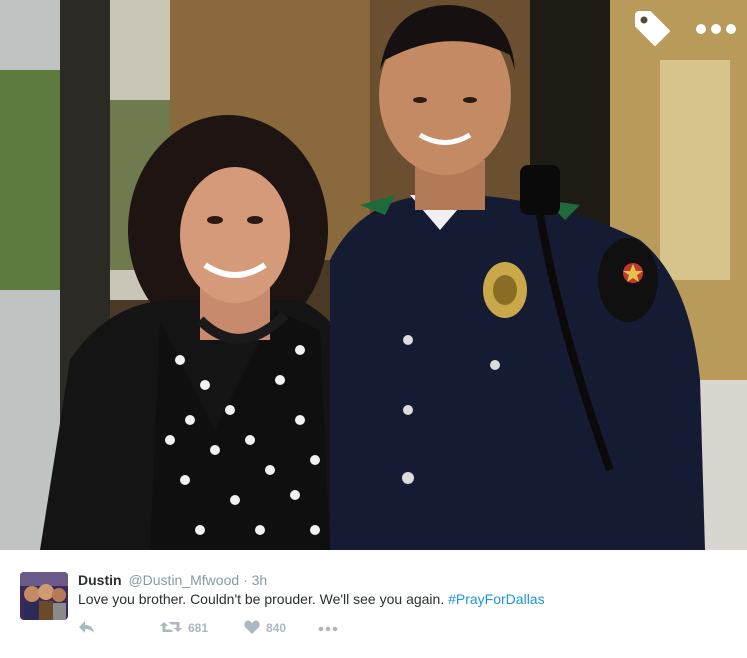 This screenshot has width=747, height=658. I want to click on reply-button, so click(87, 628).